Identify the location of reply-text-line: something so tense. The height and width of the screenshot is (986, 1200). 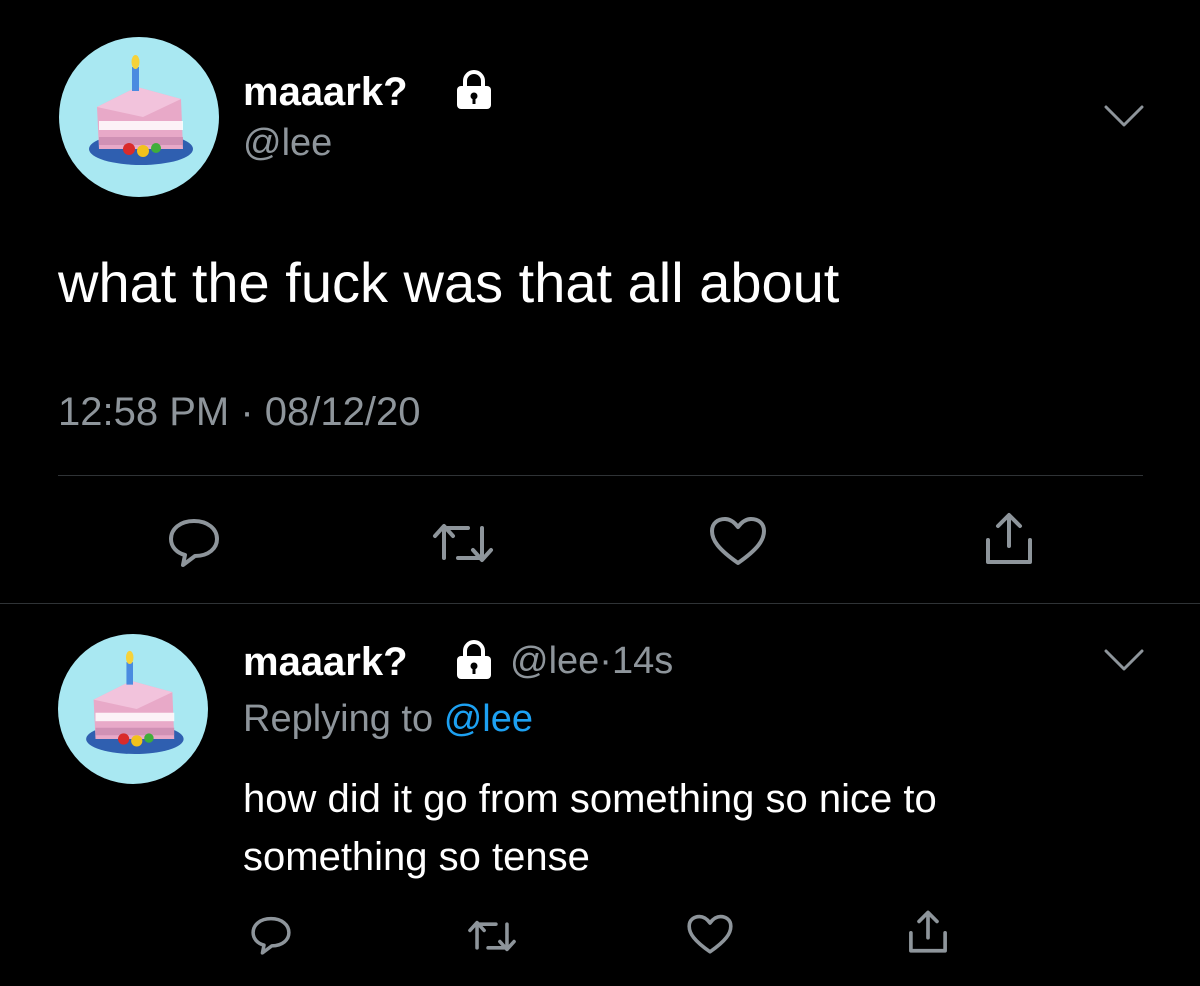
(416, 857).